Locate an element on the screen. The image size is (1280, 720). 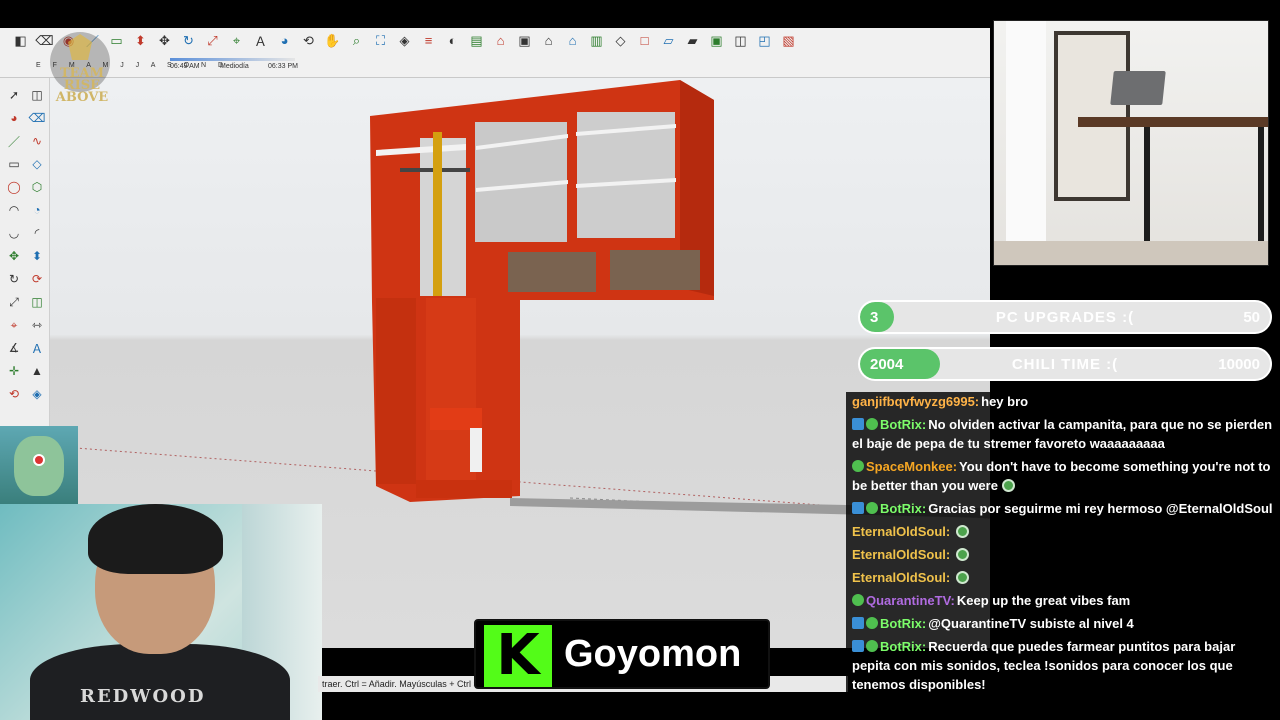
team-logo: TEAM RISE ABOVE is located at coordinates (80, 67).